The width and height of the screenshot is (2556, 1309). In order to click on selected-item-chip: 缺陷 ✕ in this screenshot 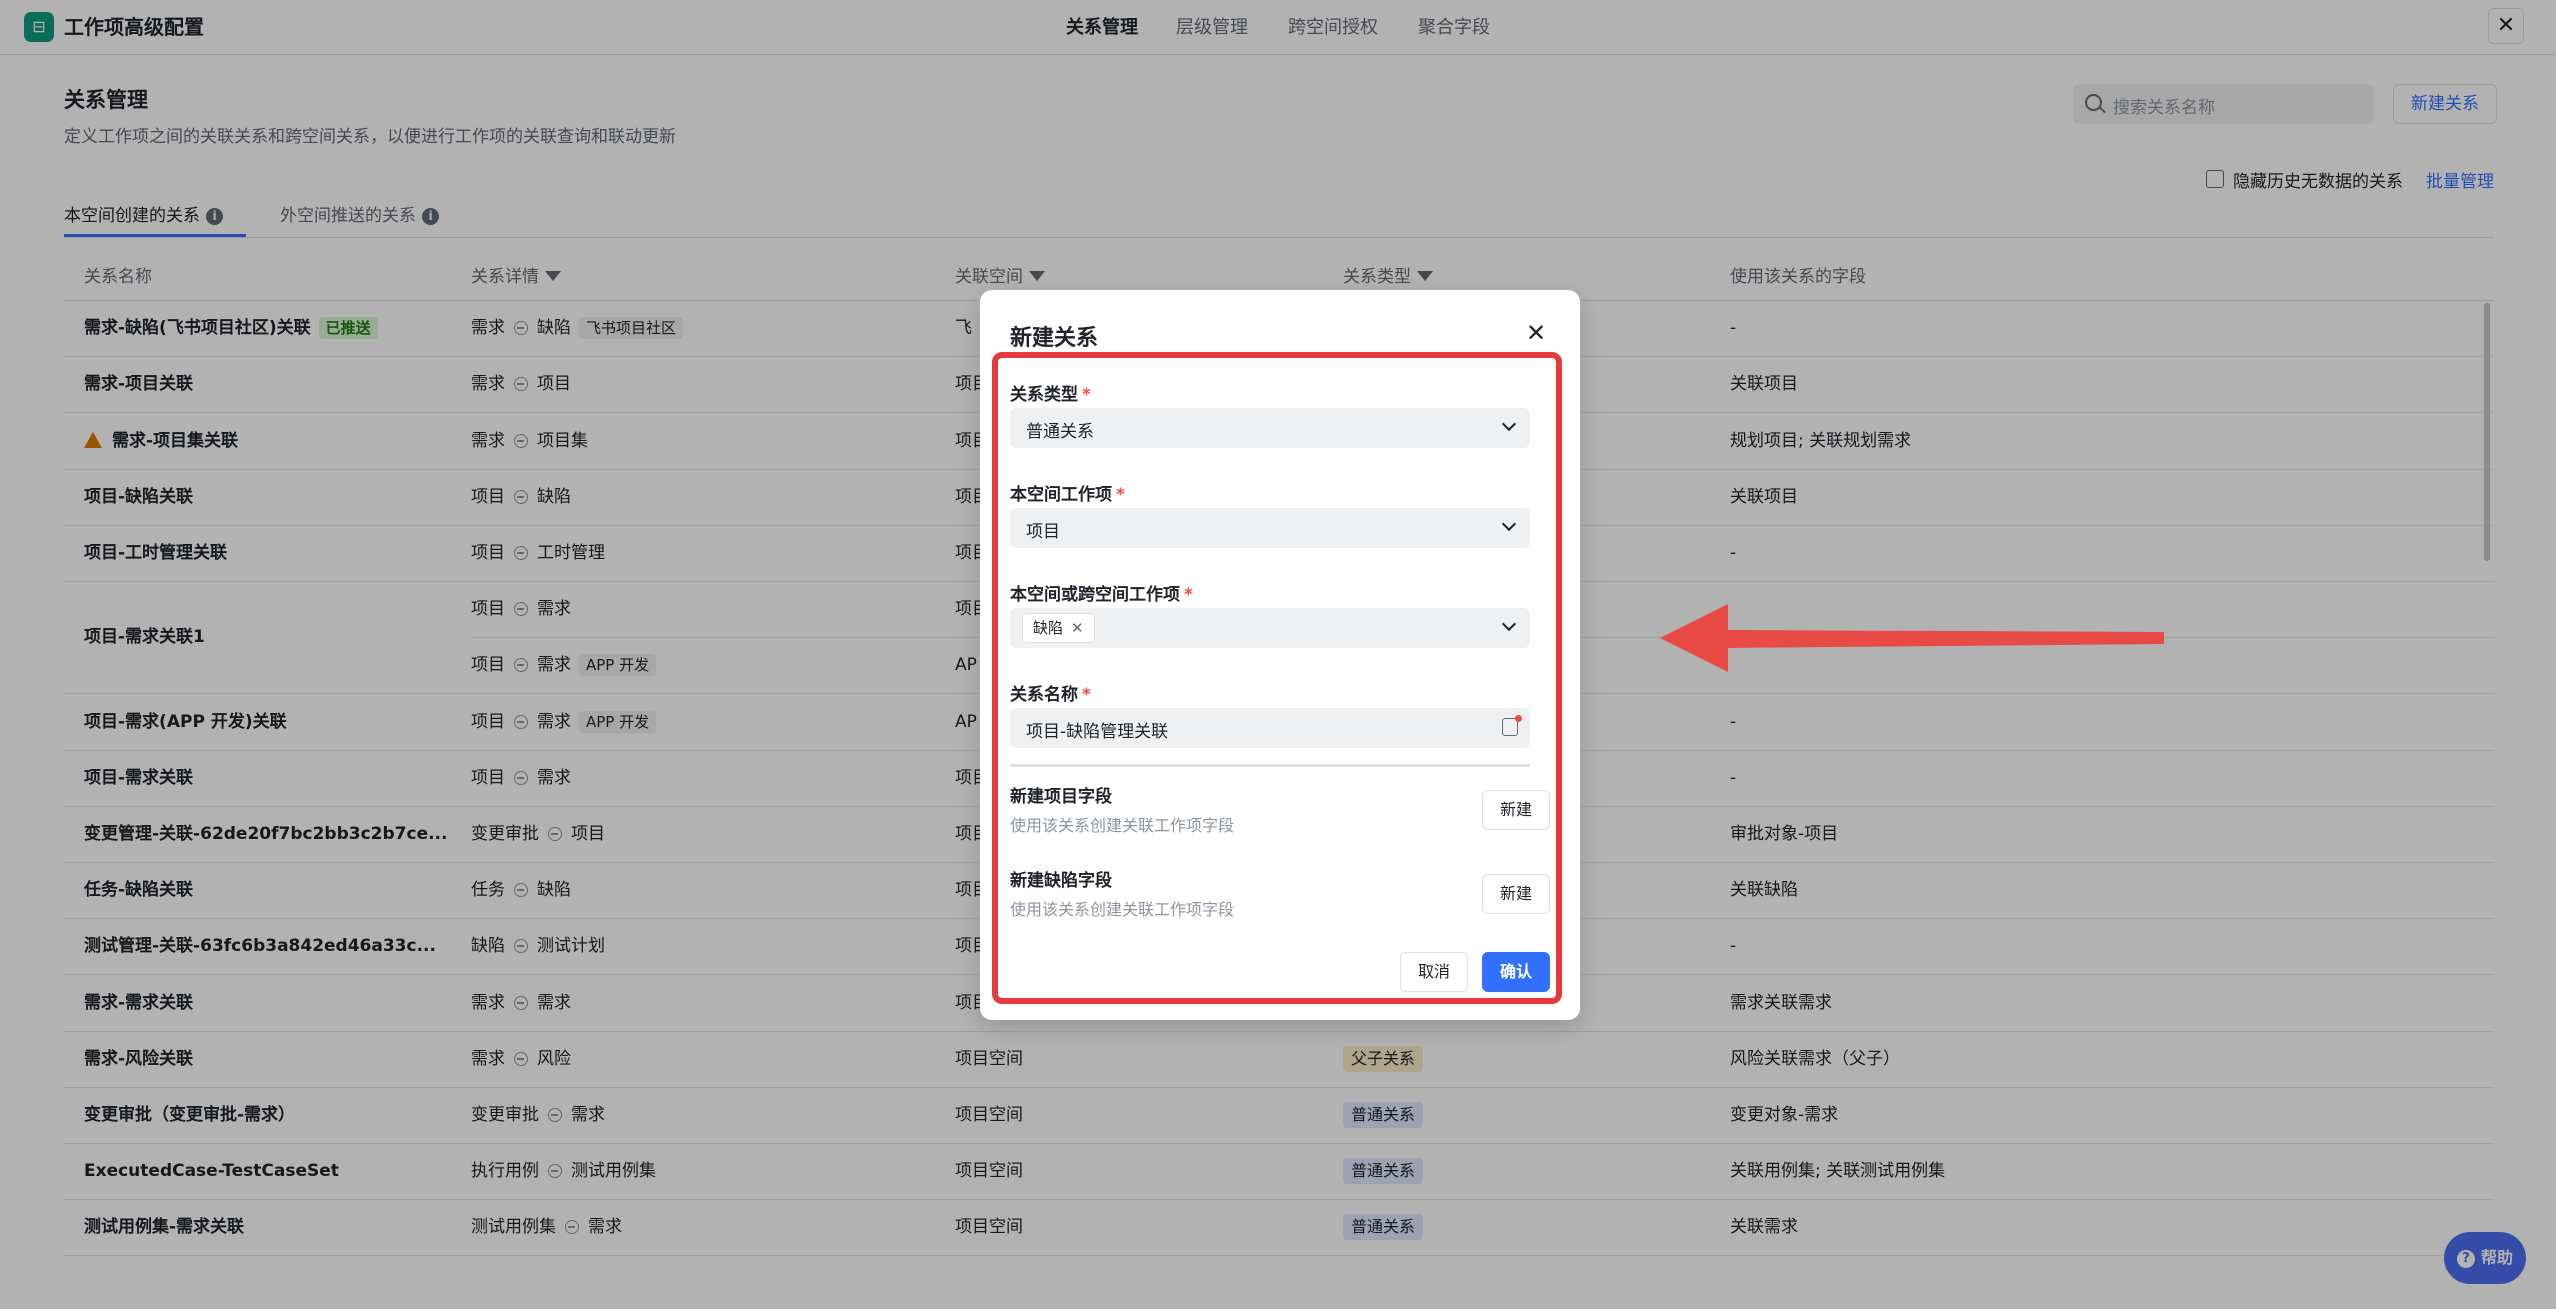, I will do `click(1058, 628)`.